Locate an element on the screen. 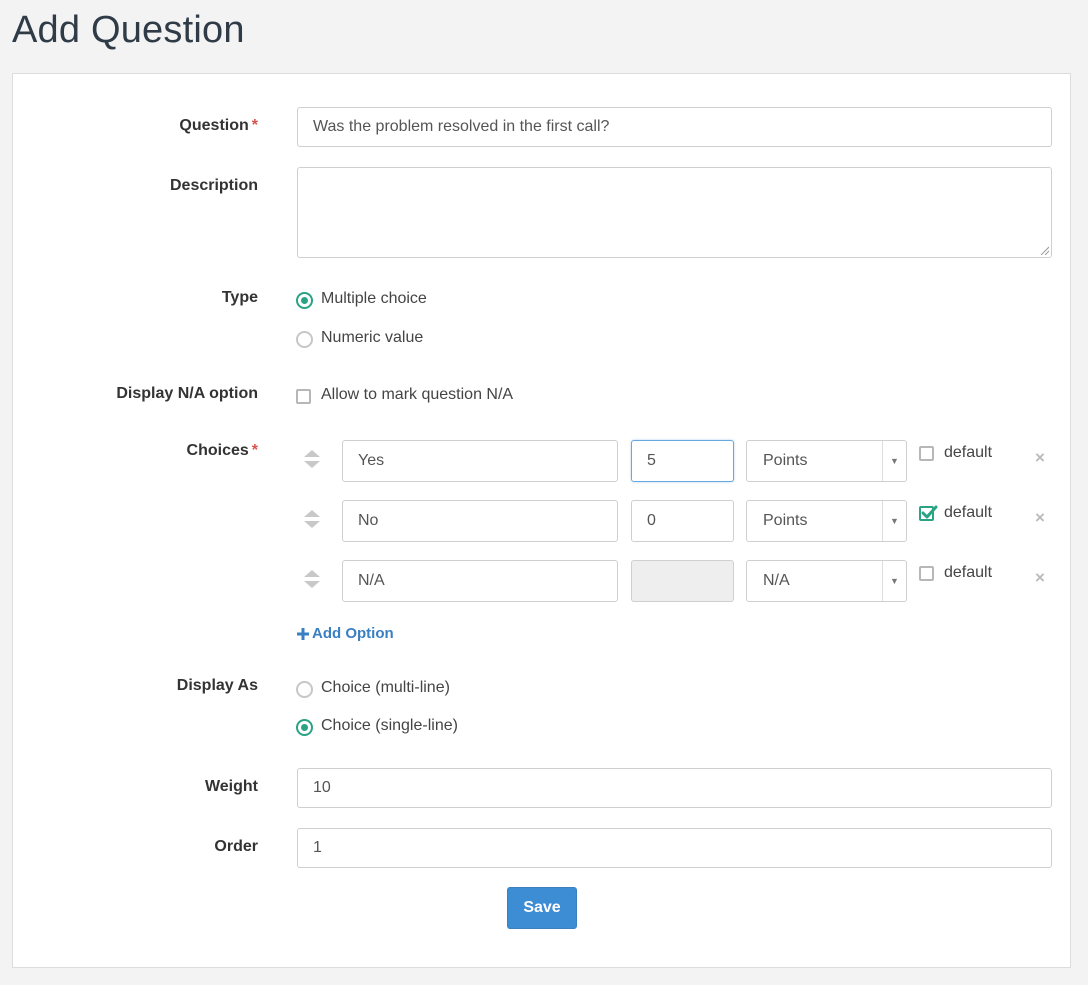 The height and width of the screenshot is (985, 1088). choice-unit-select: N/A ▼ is located at coordinates (826, 581).